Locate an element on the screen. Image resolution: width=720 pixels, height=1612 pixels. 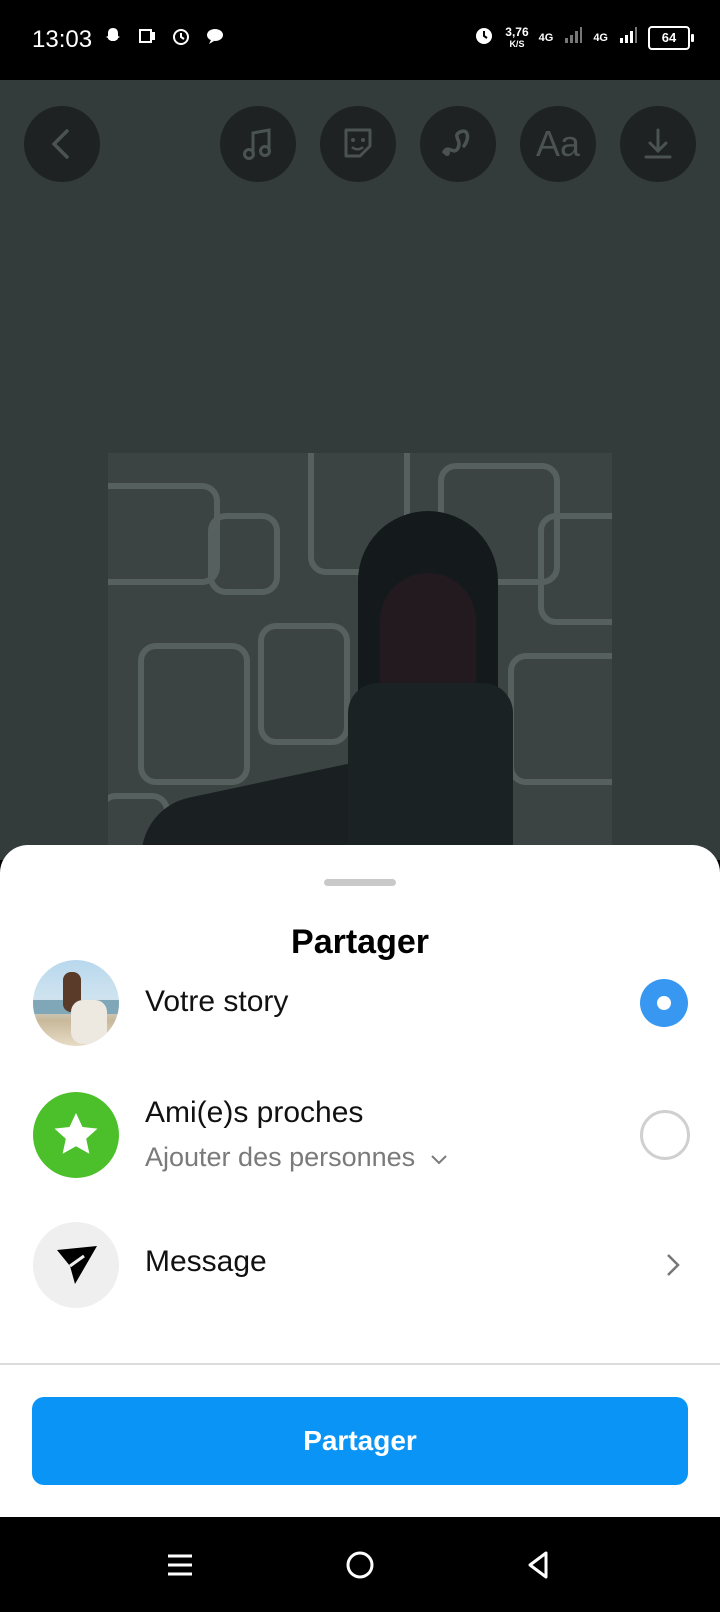
option-label: Ami(e)s proches is located at coordinates (254, 1112).